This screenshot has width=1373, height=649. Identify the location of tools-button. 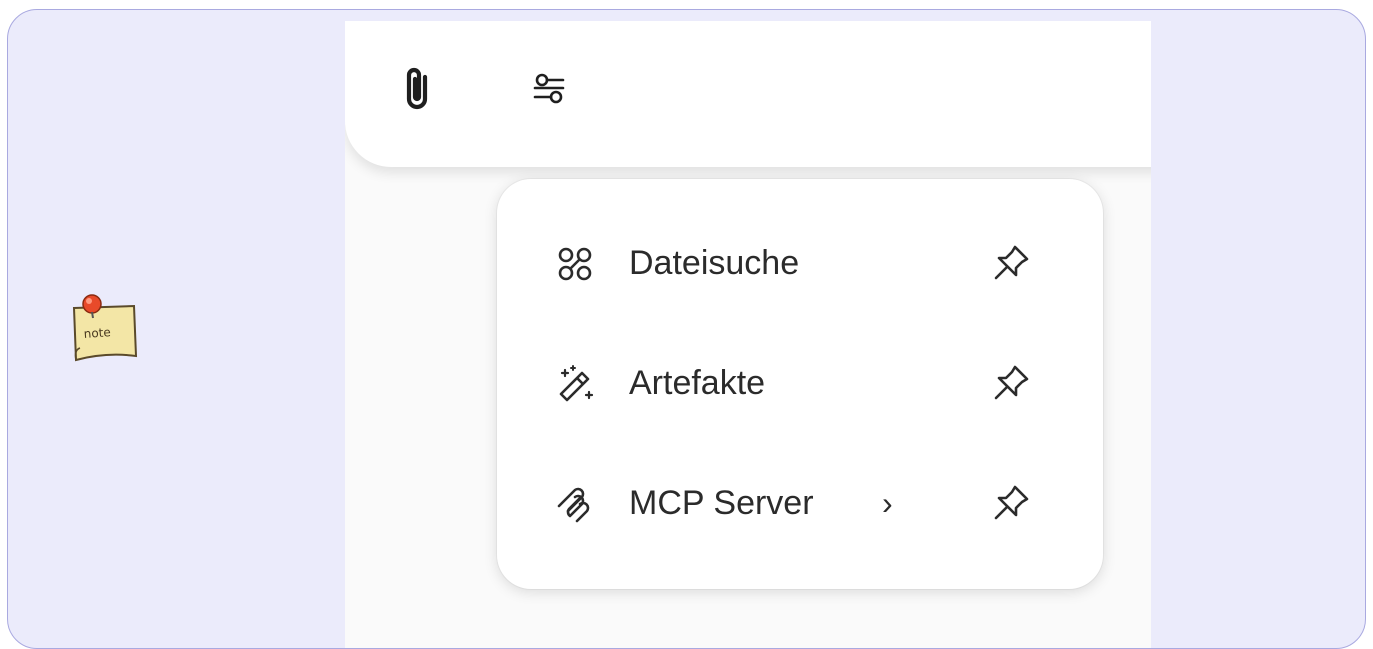
(549, 89).